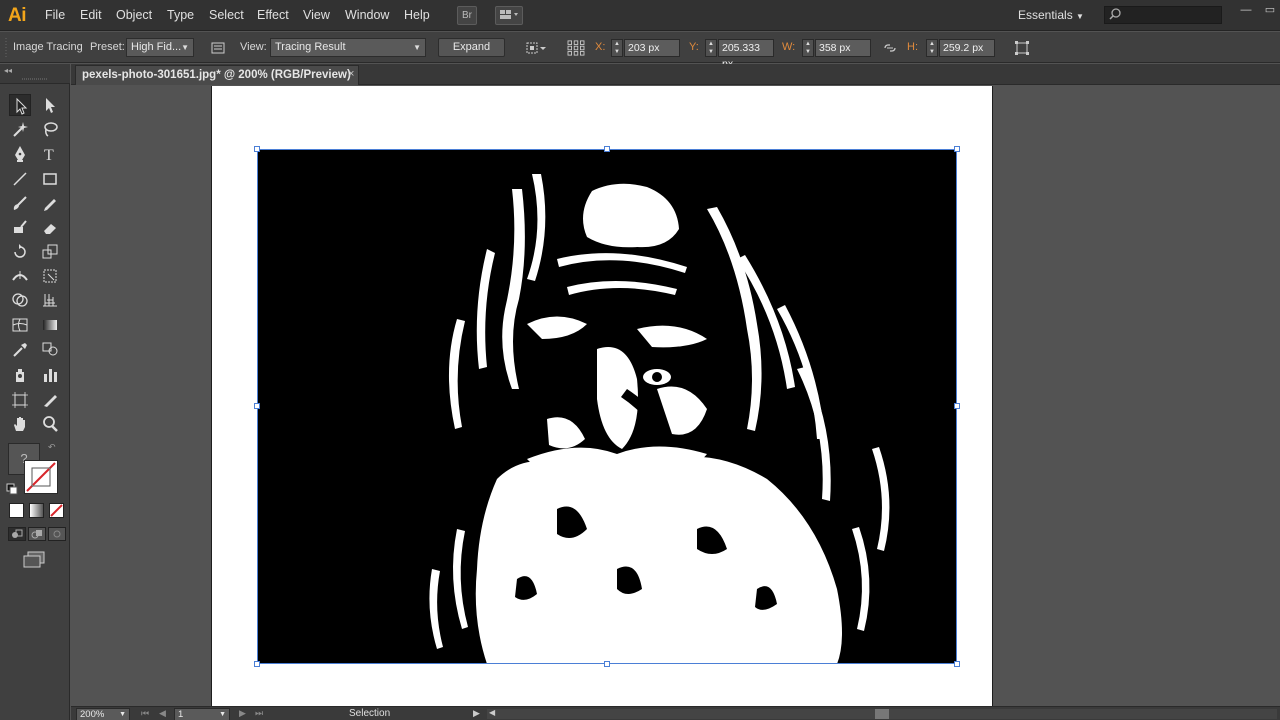 This screenshot has height=720, width=1280. What do you see at coordinates (1269, 11) in the screenshot?
I see `maximize-button: ▭` at bounding box center [1269, 11].